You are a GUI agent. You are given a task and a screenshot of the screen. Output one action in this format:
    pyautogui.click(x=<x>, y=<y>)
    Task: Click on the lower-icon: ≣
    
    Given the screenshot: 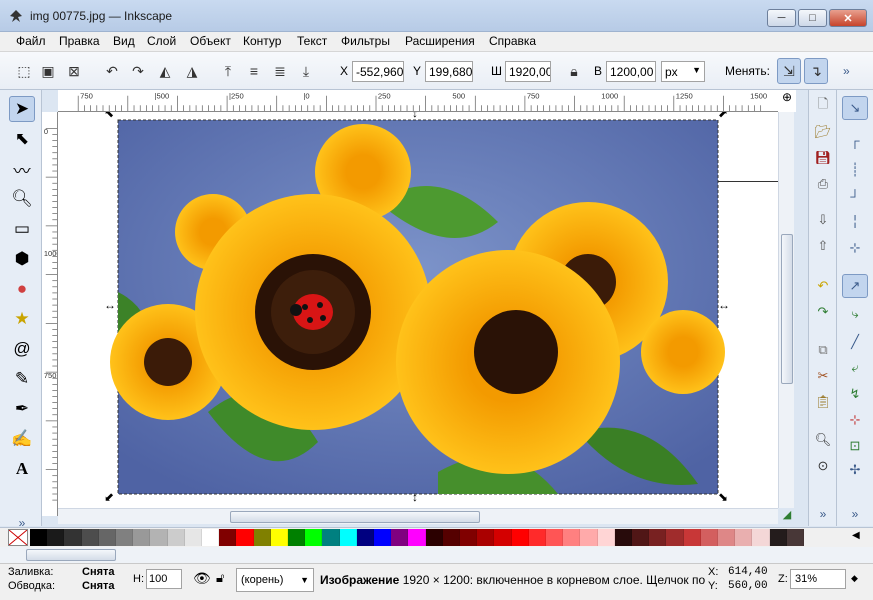 What is the action you would take?
    pyautogui.click(x=280, y=71)
    